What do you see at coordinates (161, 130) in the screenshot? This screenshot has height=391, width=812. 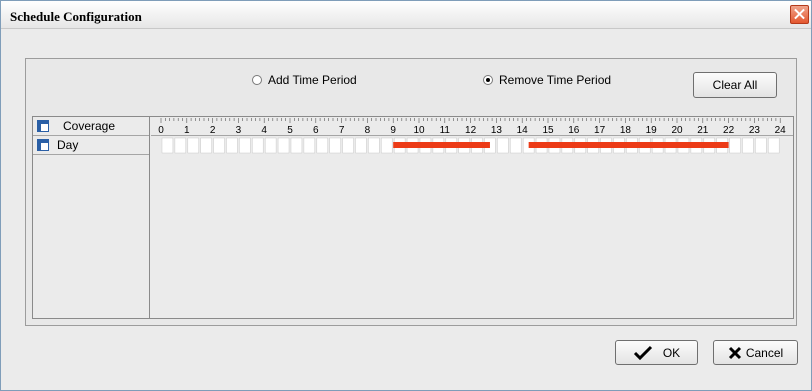 I see `hour-tick-label: 0` at bounding box center [161, 130].